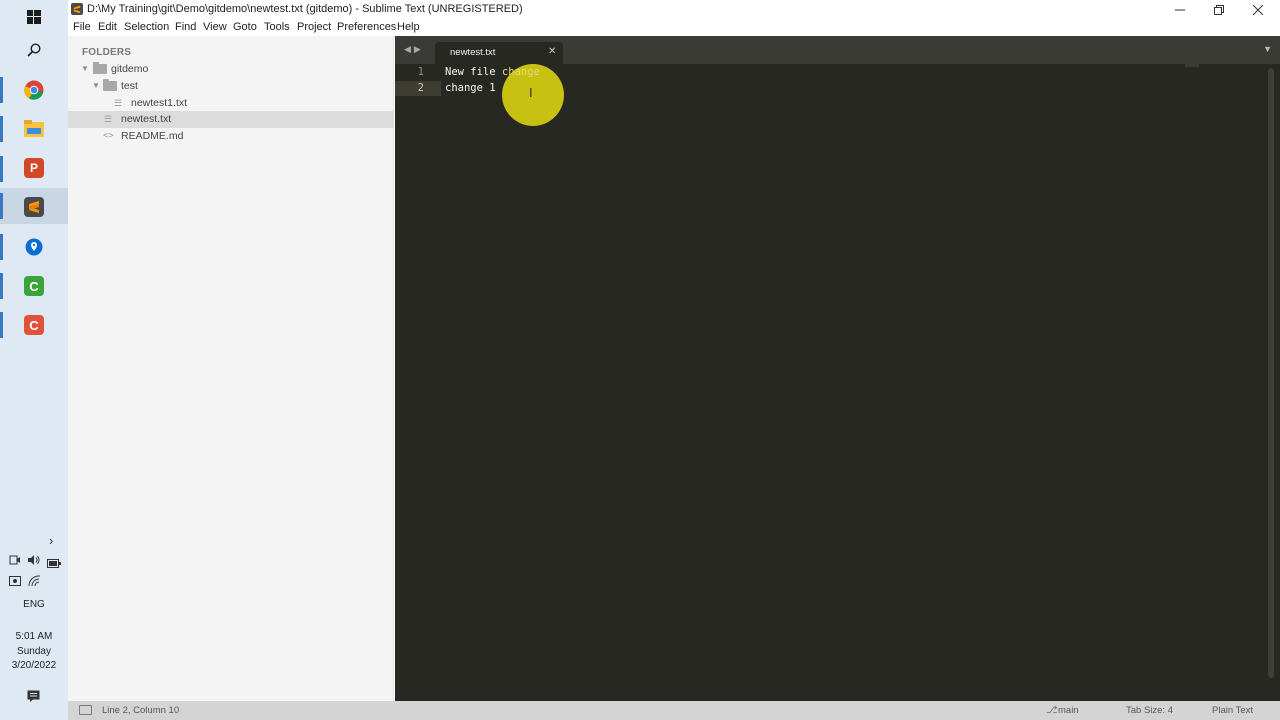 The height and width of the screenshot is (720, 1280). I want to click on tree-item-label: README.md, so click(152, 136).